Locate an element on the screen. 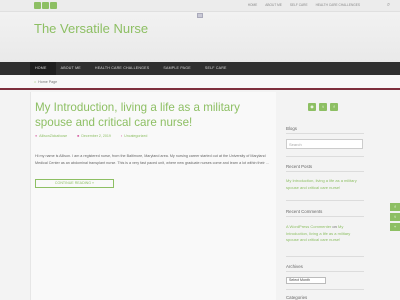 The height and width of the screenshot is (300, 400). post-date: ■ December 2, 2019 is located at coordinates (94, 136).